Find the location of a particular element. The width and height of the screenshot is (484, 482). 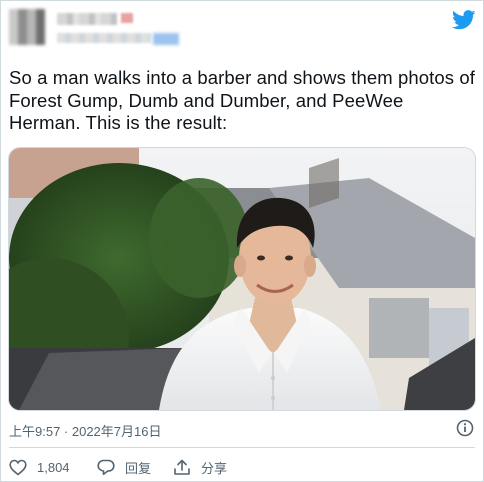

handle-redacted is located at coordinates (104, 38).